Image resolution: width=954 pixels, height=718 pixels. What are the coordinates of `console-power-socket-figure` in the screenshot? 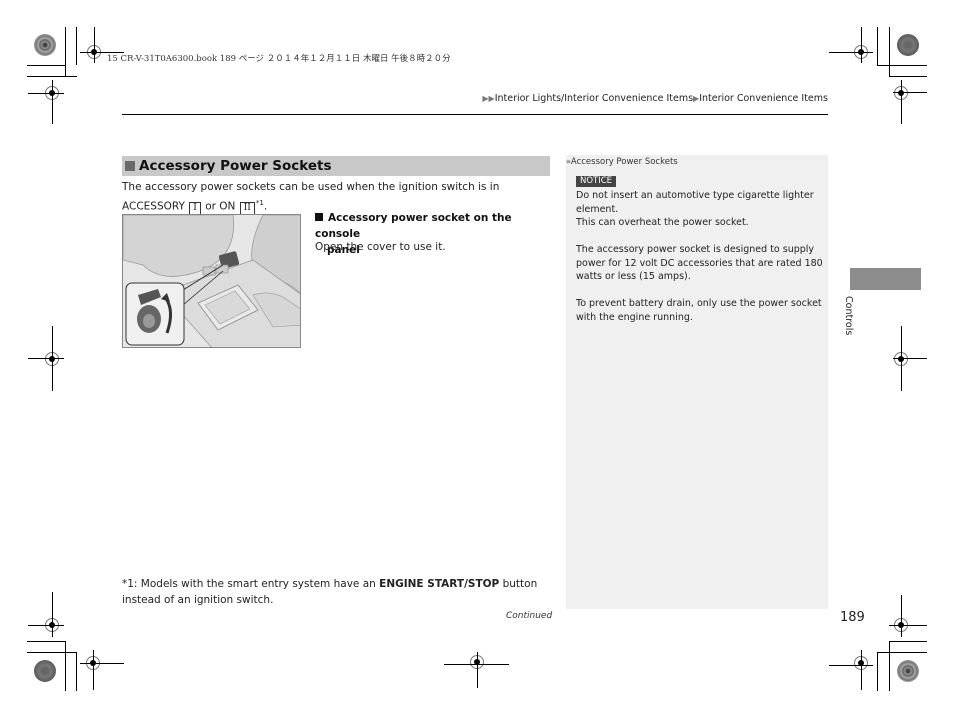 It's located at (211, 281).